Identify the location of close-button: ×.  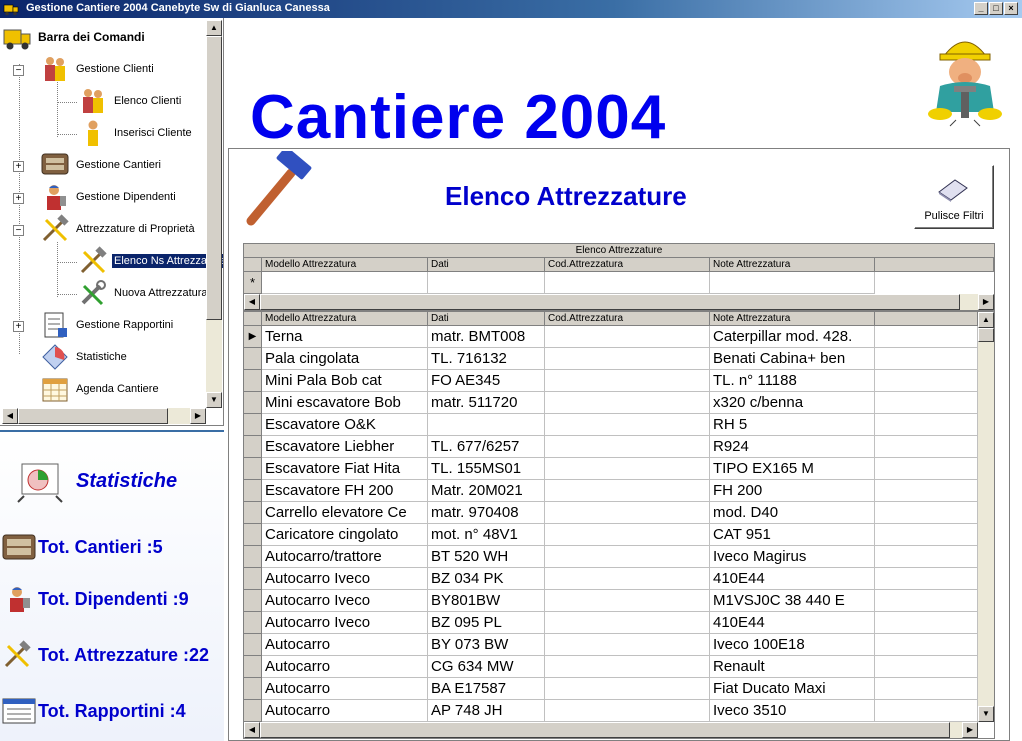
(1011, 8).